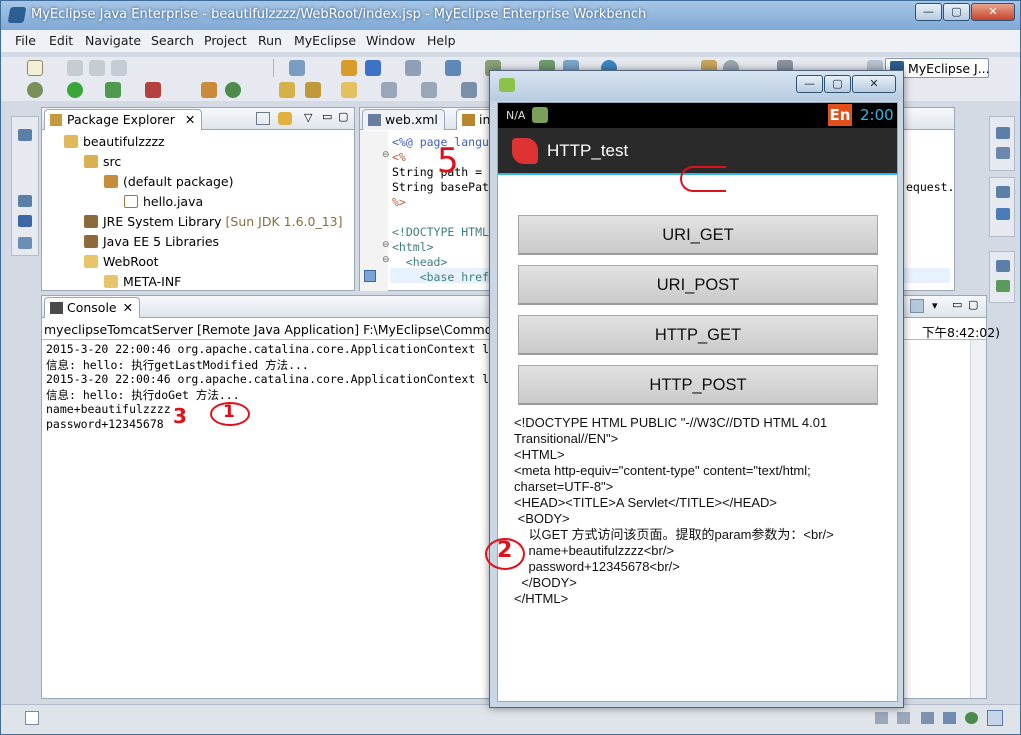 The image size is (1021, 735). Describe the element at coordinates (119, 68) in the screenshot. I see `print-icon` at that location.